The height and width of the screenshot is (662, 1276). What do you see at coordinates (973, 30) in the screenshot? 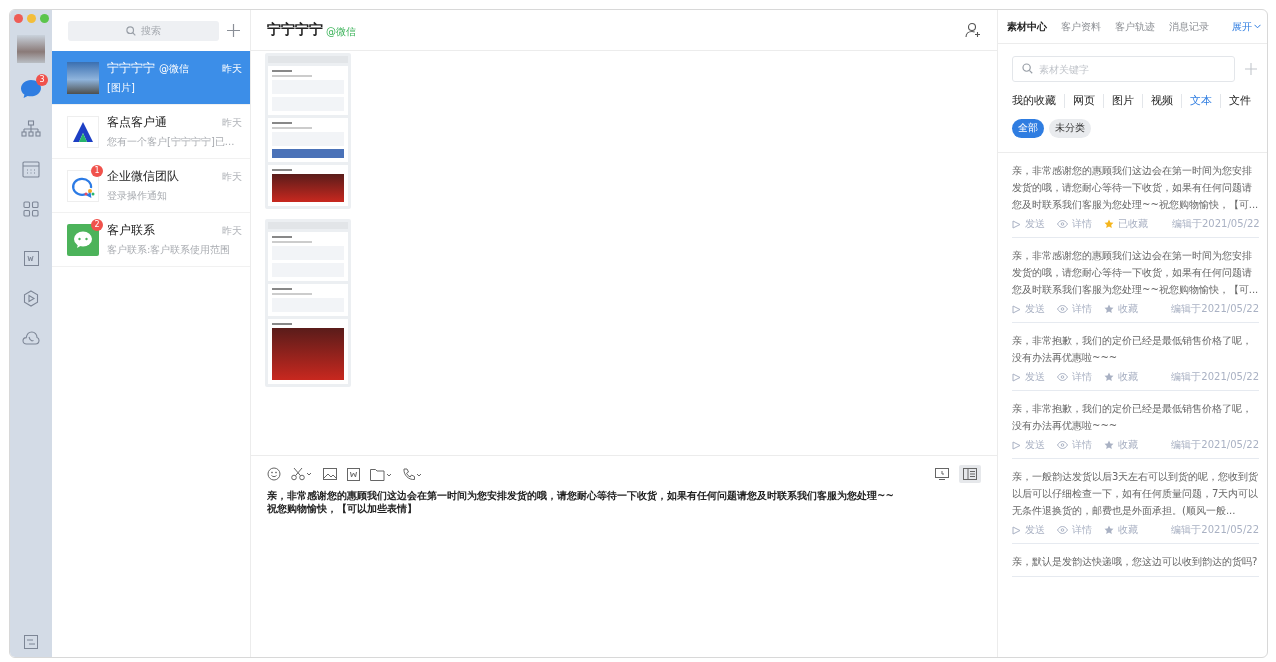
I see `add-contact-icon` at bounding box center [973, 30].